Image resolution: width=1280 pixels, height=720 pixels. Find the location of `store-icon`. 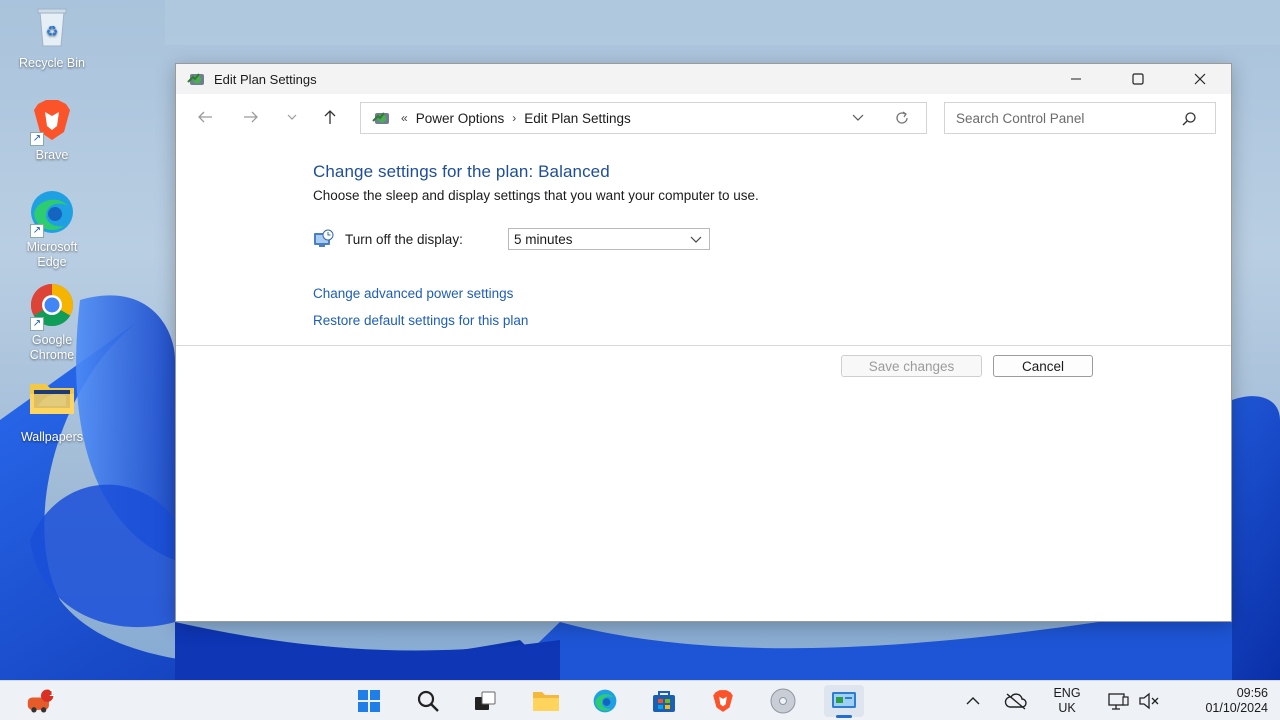

store-icon is located at coordinates (664, 701).